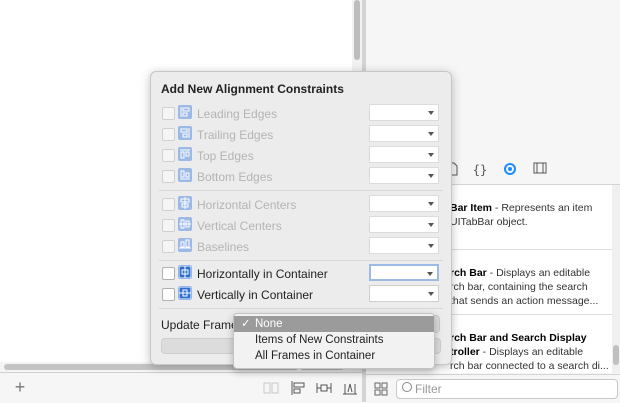  What do you see at coordinates (616, 279) in the screenshot?
I see `library-scrollbar` at bounding box center [616, 279].